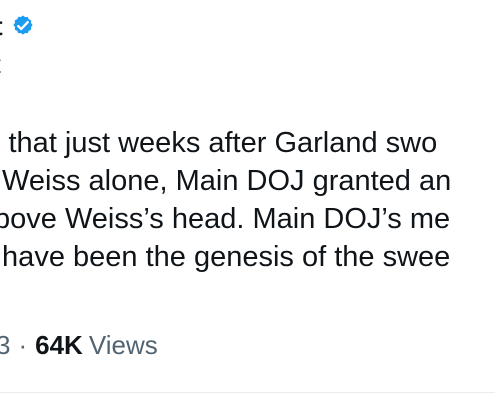 This screenshot has width=495, height=400. I want to click on author-display-name: t, so click(1, 26).